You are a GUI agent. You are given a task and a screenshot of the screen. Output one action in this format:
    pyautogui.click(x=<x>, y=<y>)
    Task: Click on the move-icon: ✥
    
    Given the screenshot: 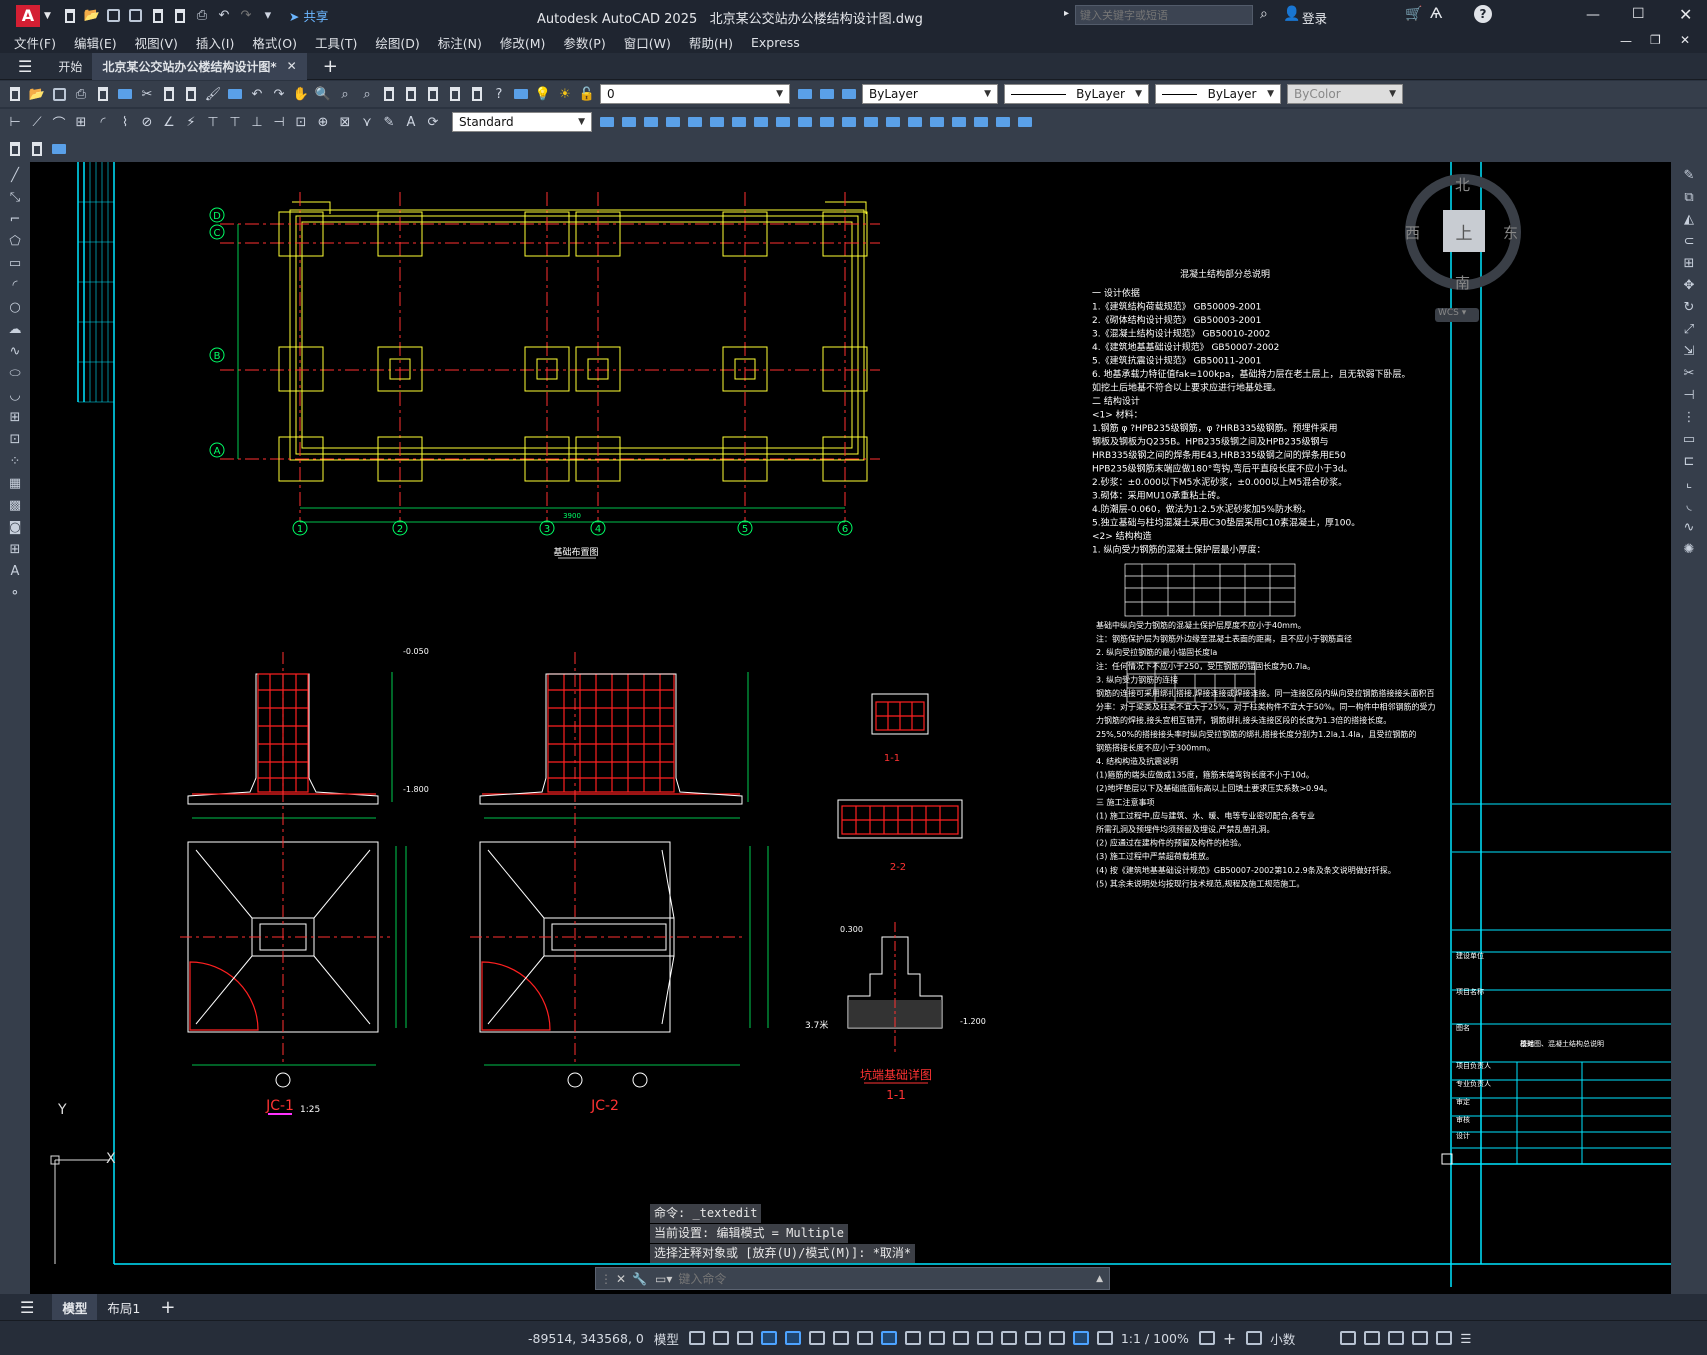 What is the action you would take?
    pyautogui.click(x=1689, y=285)
    